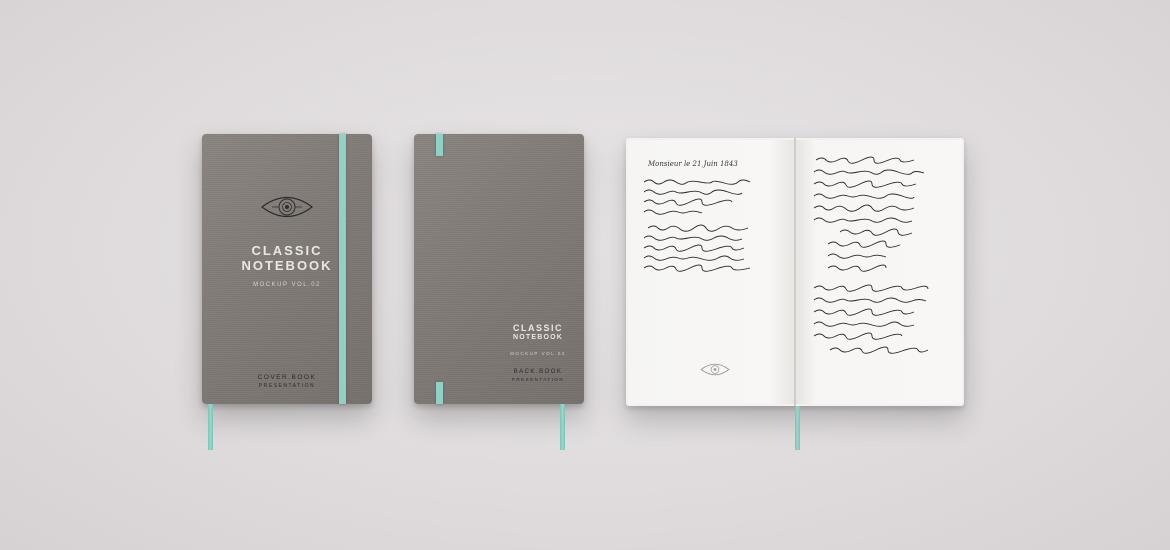  I want to click on left-page-heading: Monsieur le 21 Juin 1843, so click(693, 164).